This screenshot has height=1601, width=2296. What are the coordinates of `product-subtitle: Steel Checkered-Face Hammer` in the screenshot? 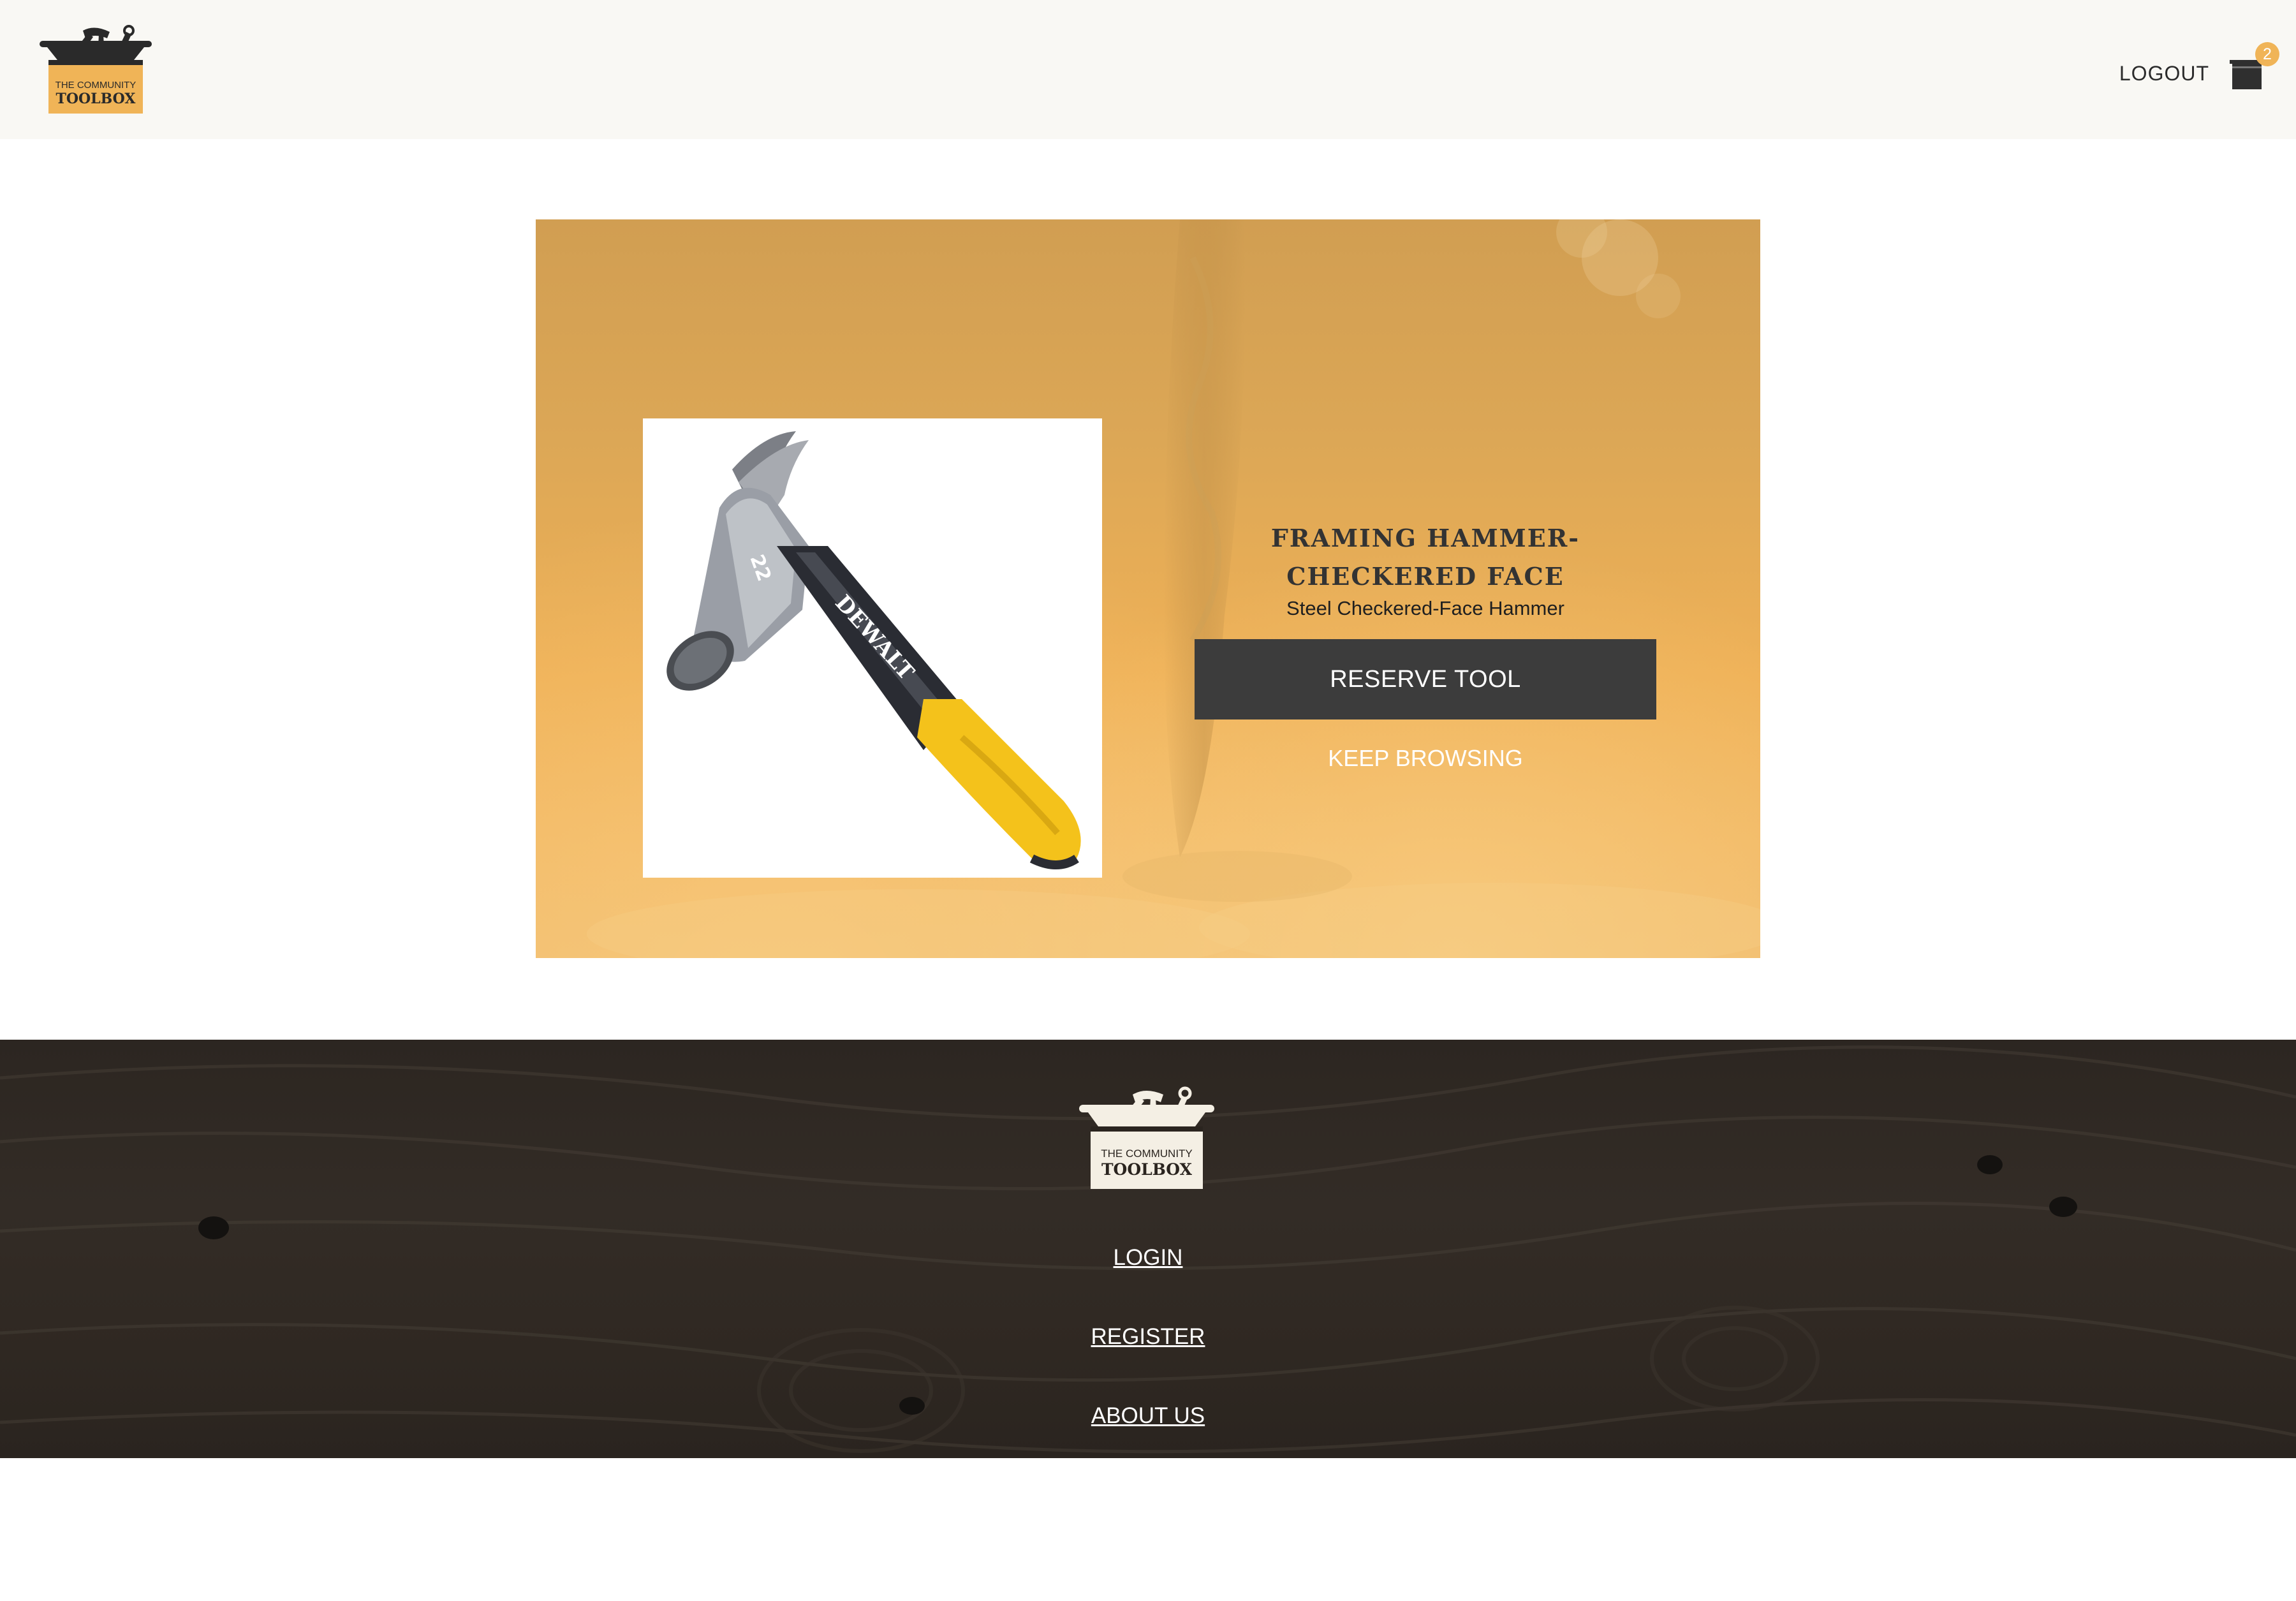 It's located at (1425, 608).